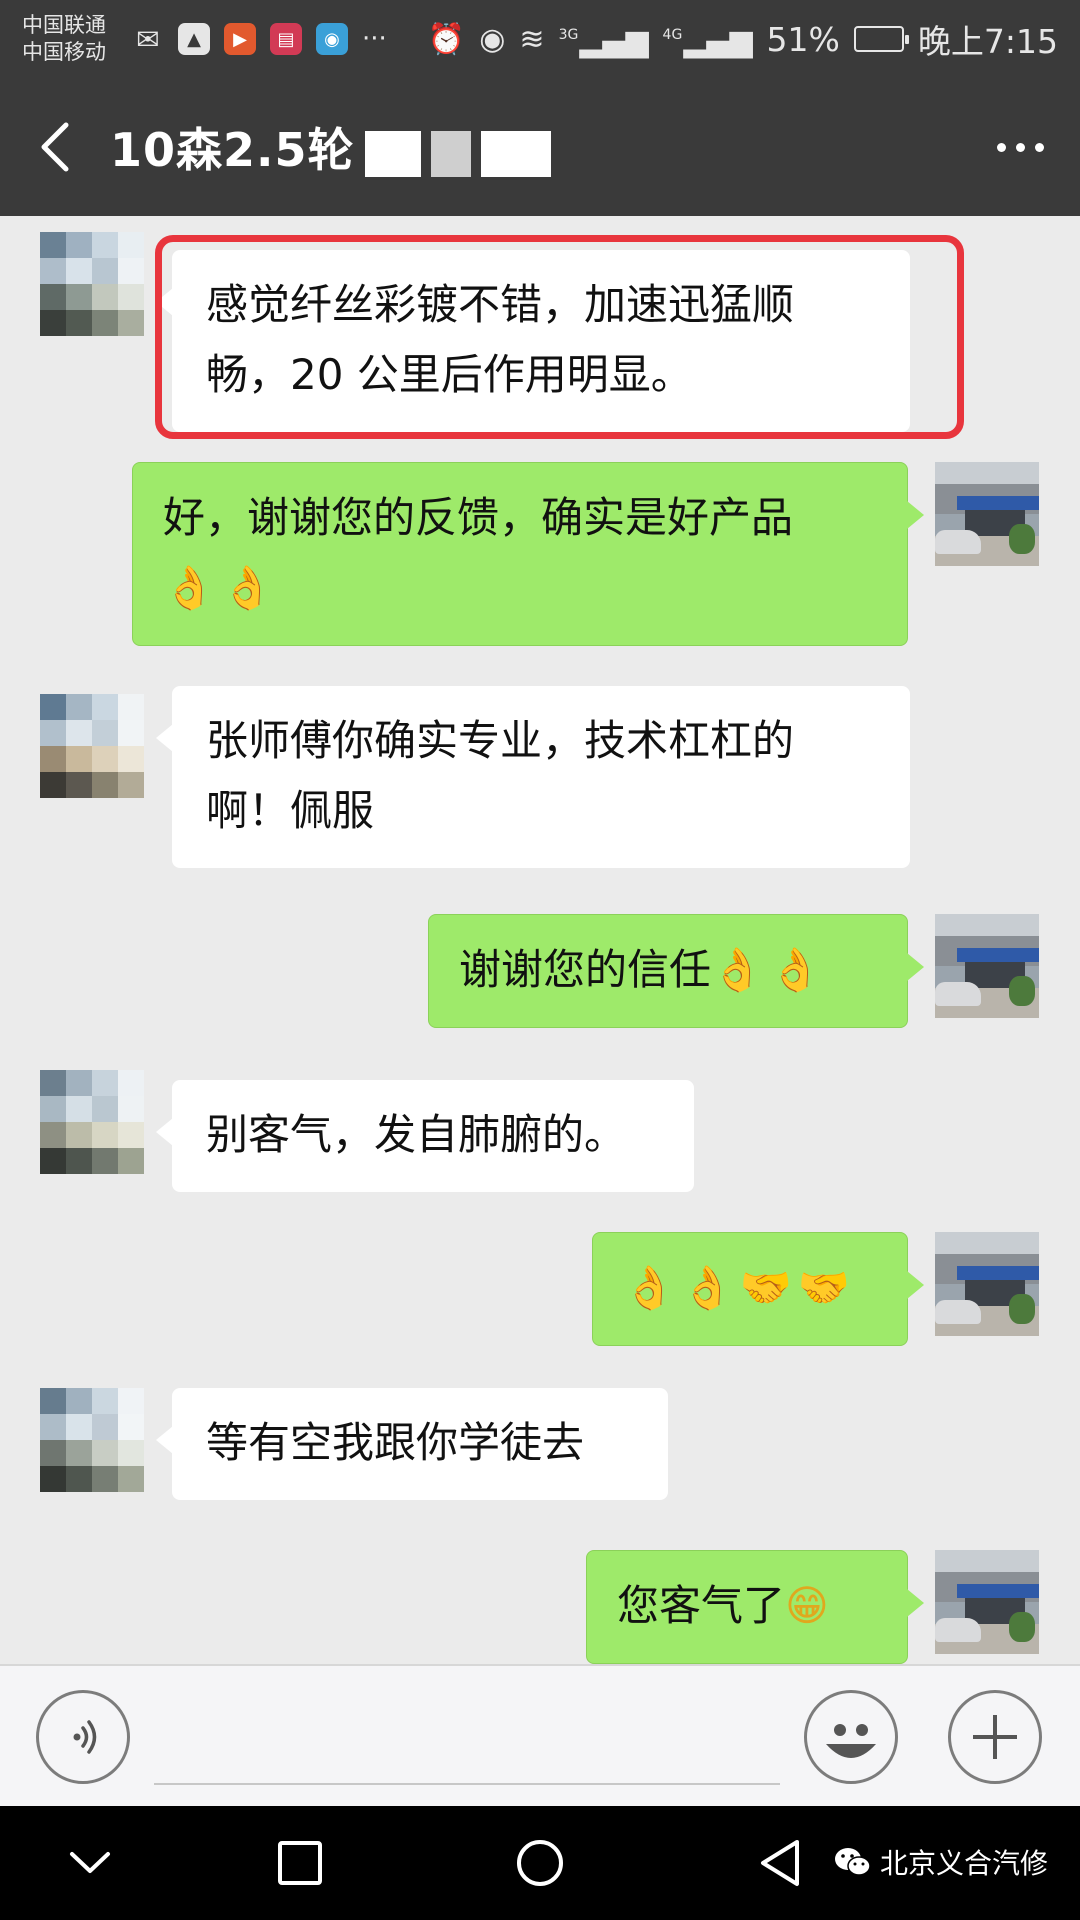 The height and width of the screenshot is (1920, 1080). I want to click on grin-emoji: 😁, so click(810, 1605).